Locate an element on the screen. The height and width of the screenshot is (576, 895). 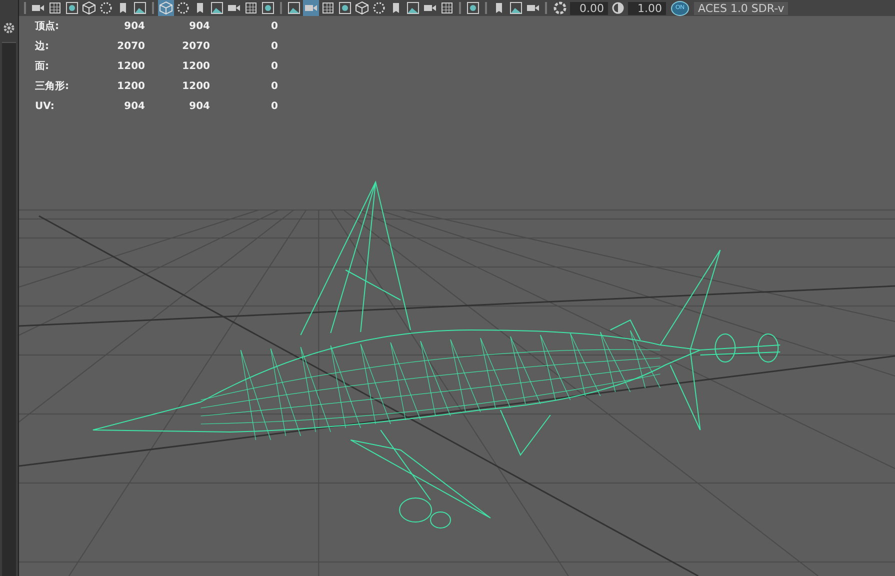
stat-label: 边: is located at coordinates (42, 46).